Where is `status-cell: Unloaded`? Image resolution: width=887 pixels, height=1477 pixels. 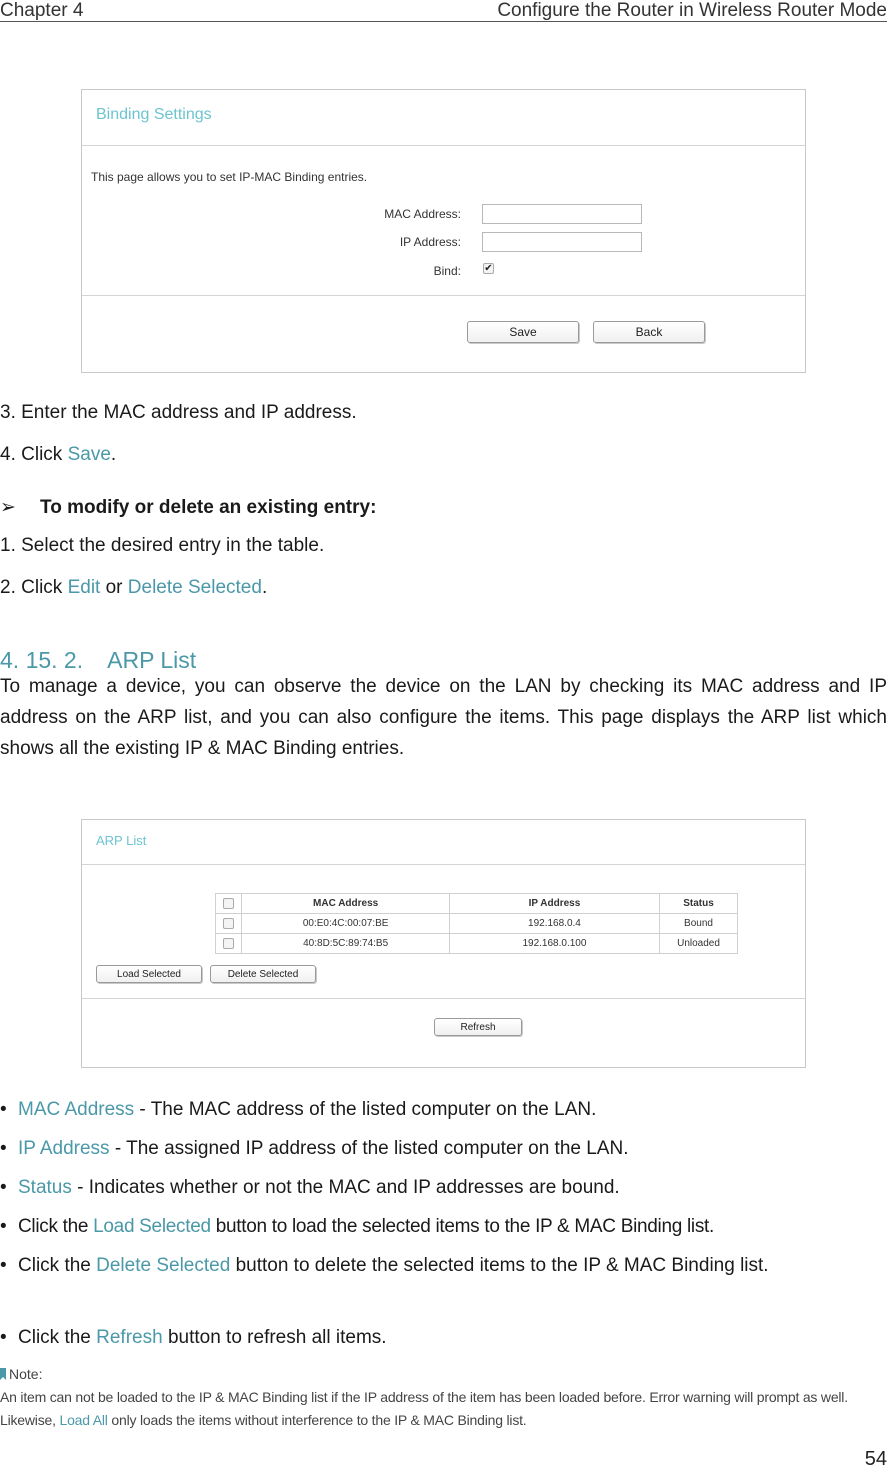
status-cell: Unloaded is located at coordinates (698, 943).